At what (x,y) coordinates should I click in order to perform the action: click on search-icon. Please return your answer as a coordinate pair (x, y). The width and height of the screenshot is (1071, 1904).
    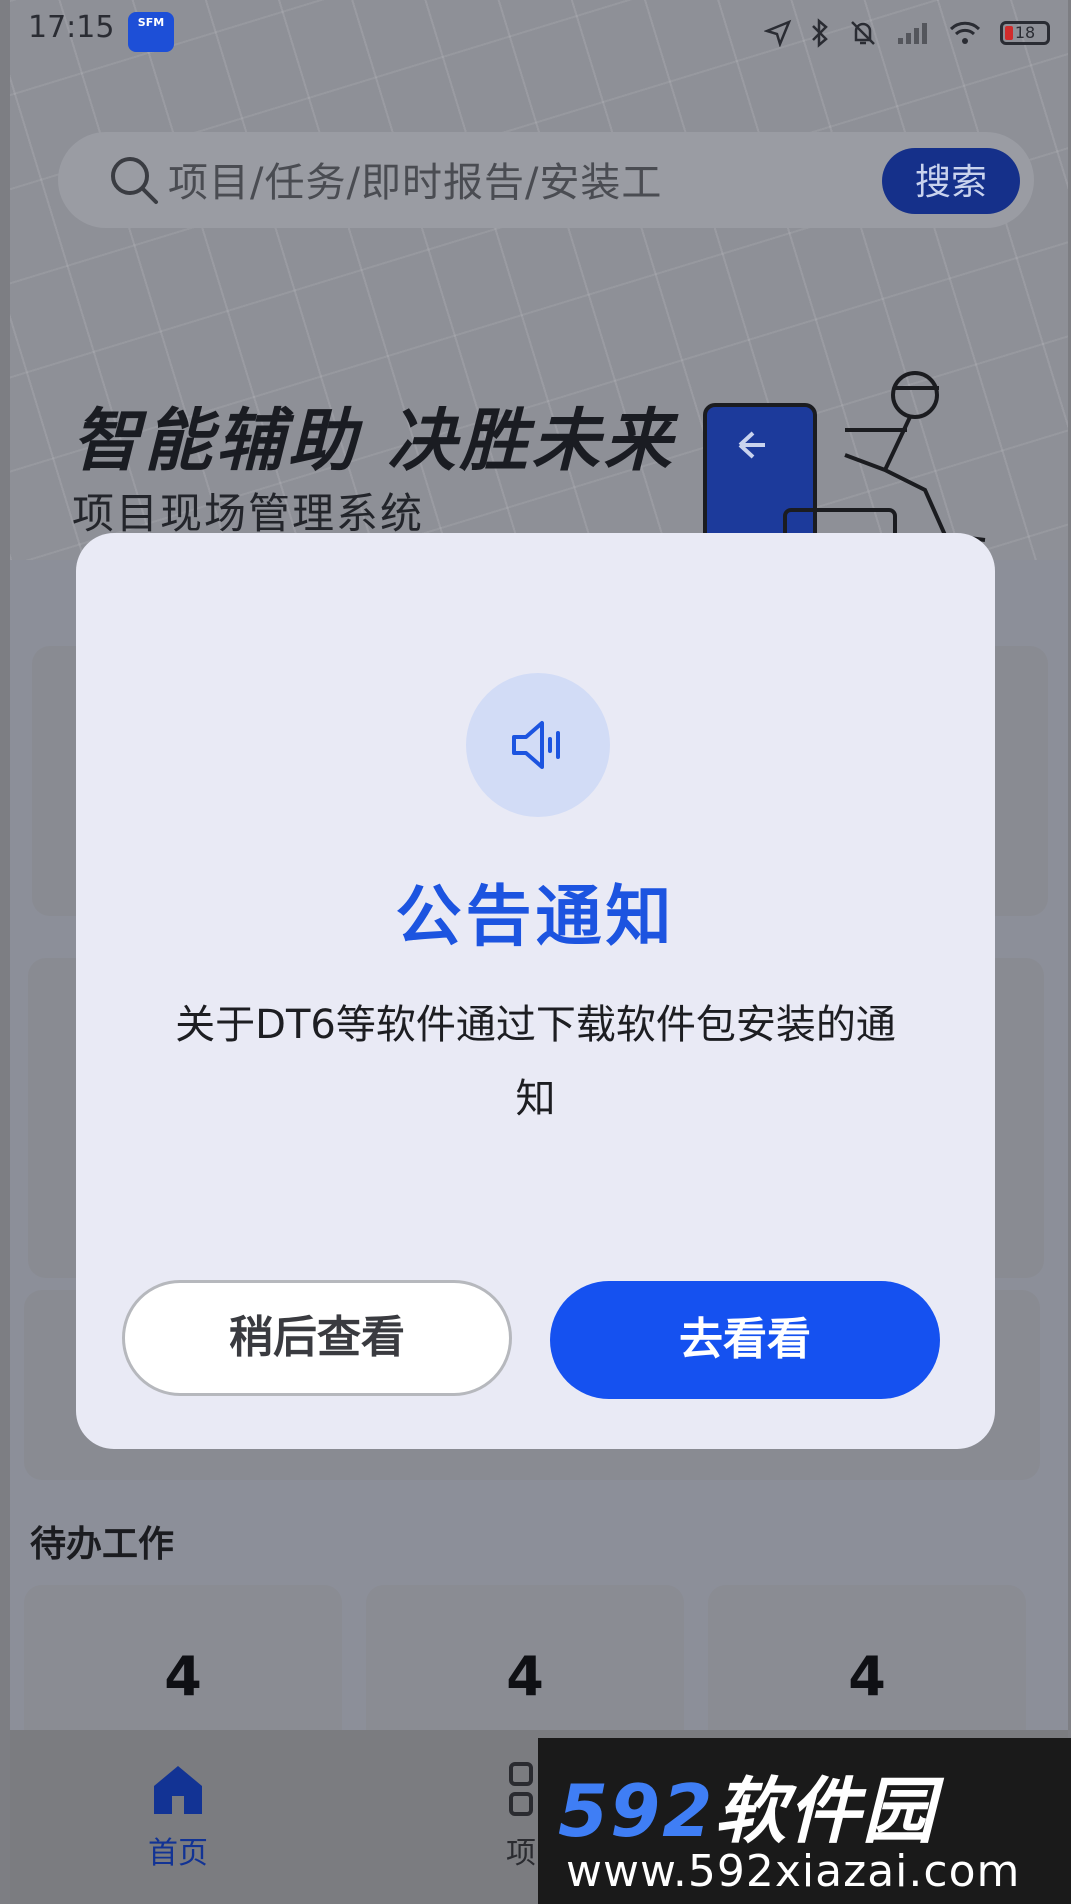
    Looking at the image, I should click on (134, 180).